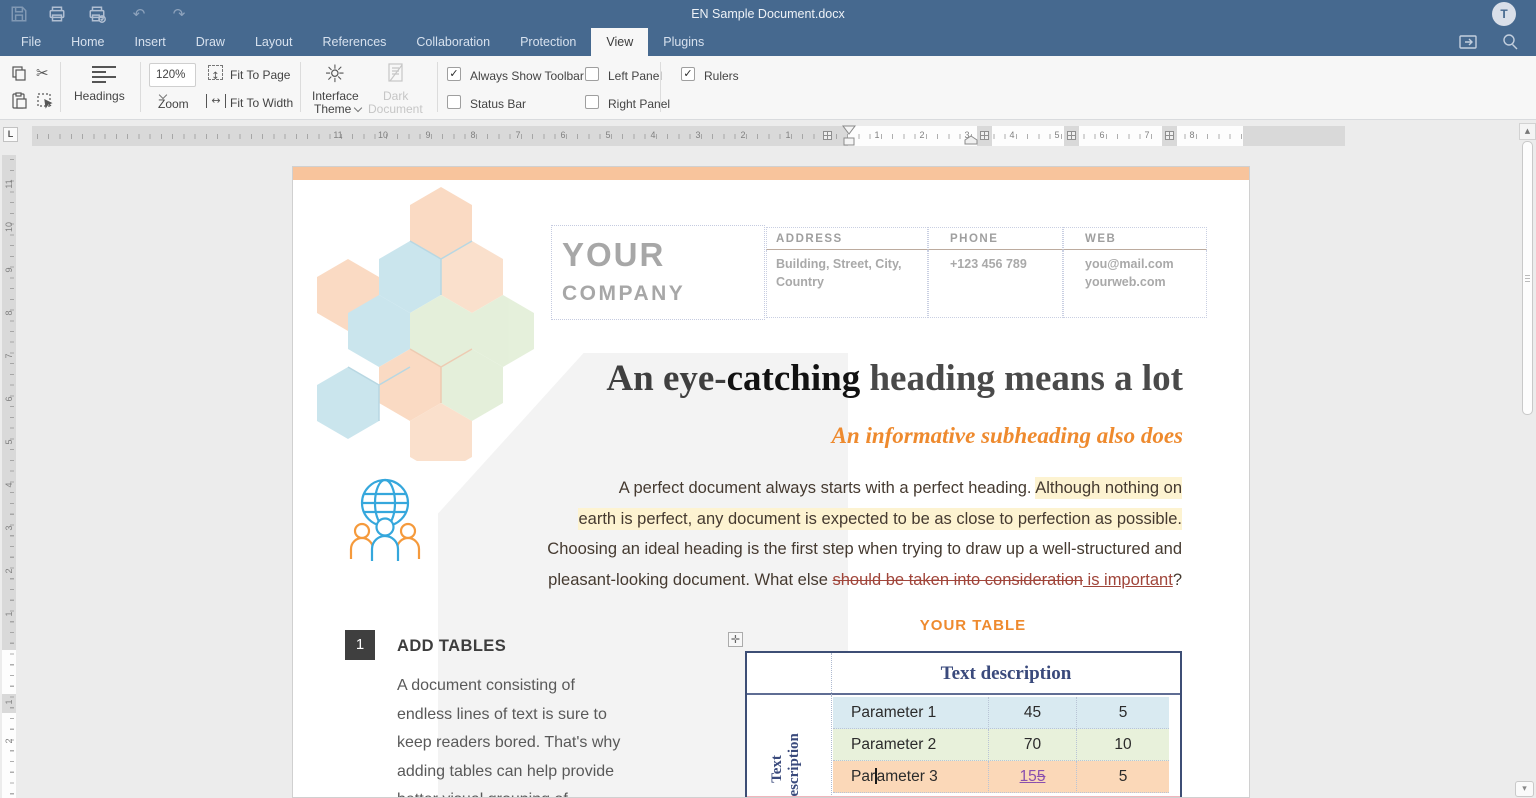 The width and height of the screenshot is (1536, 798). I want to click on tracked-insertion: is important, so click(1127, 579).